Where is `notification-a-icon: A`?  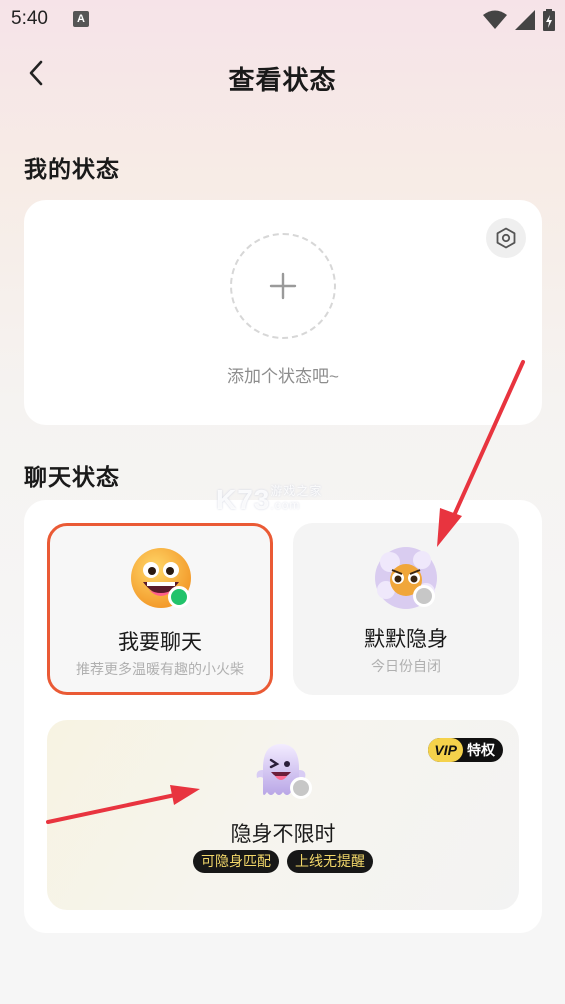 notification-a-icon: A is located at coordinates (81, 19).